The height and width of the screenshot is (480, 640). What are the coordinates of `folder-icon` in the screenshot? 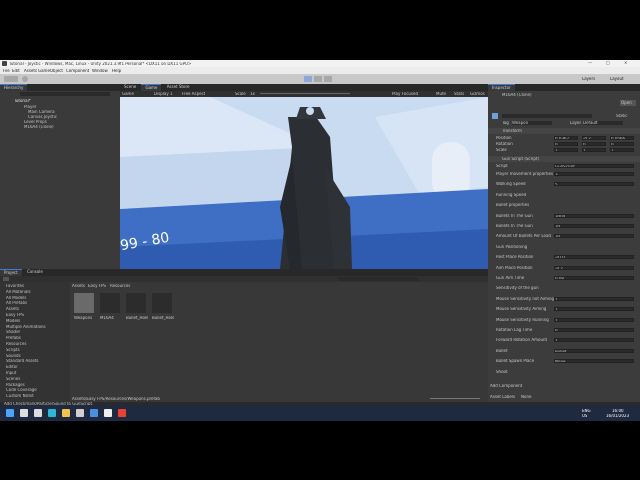 It's located at (84, 303).